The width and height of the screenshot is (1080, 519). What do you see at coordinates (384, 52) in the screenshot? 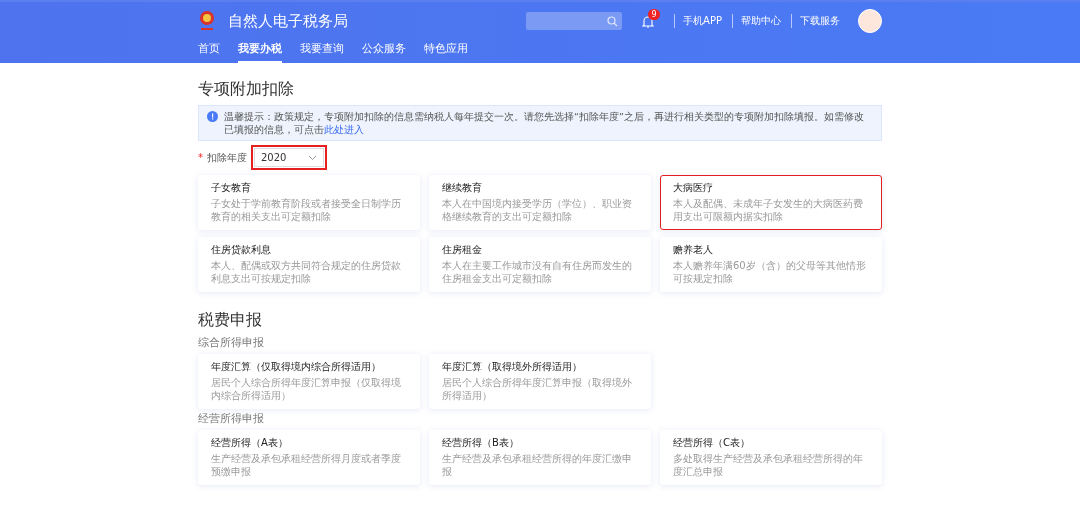
I see `nav-tab: 公众服务` at bounding box center [384, 52].